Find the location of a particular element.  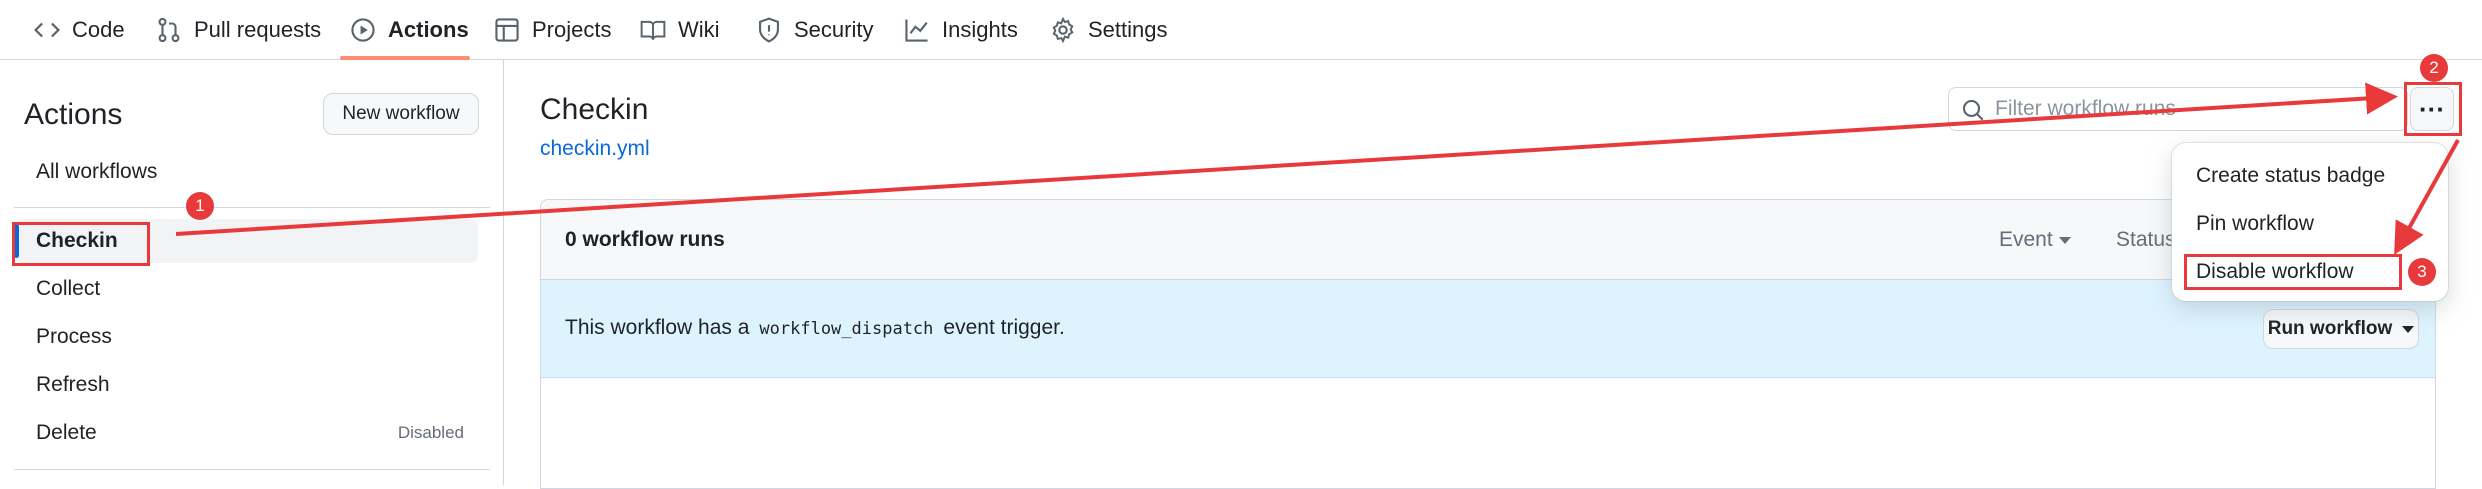

tab-code: Code is located at coordinates (79, 30).